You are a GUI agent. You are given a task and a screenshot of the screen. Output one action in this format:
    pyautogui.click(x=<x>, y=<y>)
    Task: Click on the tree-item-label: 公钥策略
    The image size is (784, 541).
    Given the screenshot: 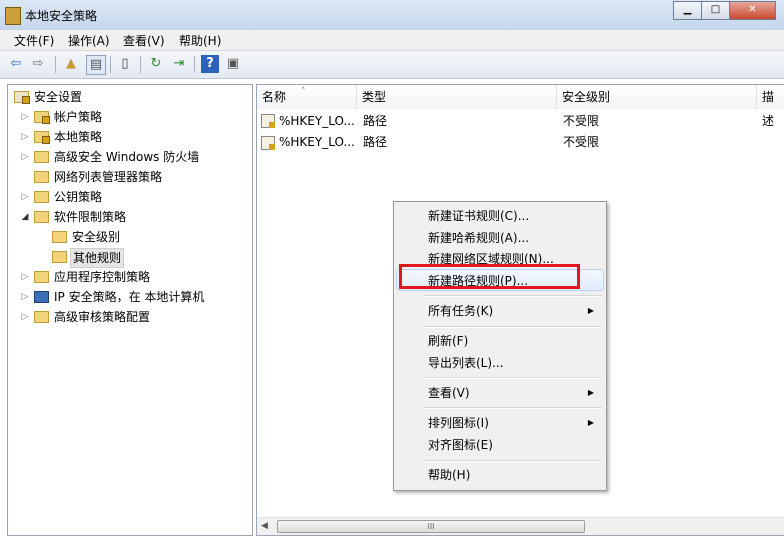 What is the action you would take?
    pyautogui.click(x=78, y=197)
    